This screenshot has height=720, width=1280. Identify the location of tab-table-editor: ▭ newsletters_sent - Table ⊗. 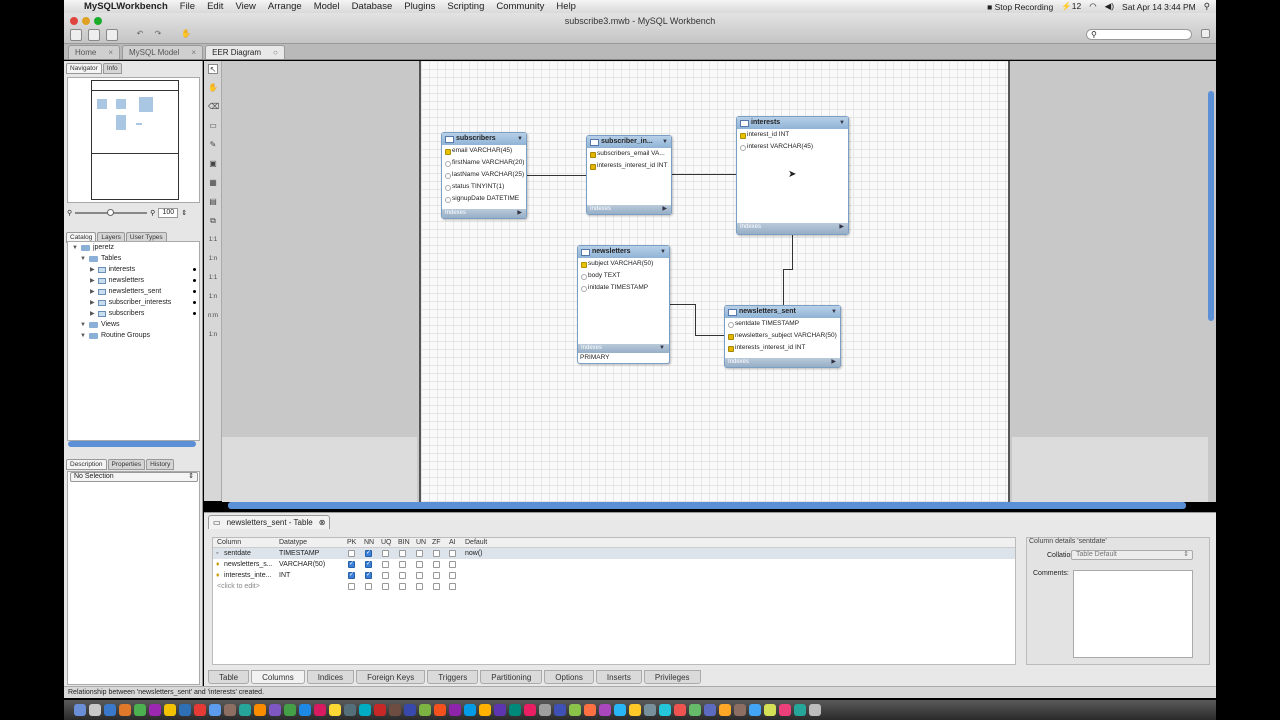
(269, 522).